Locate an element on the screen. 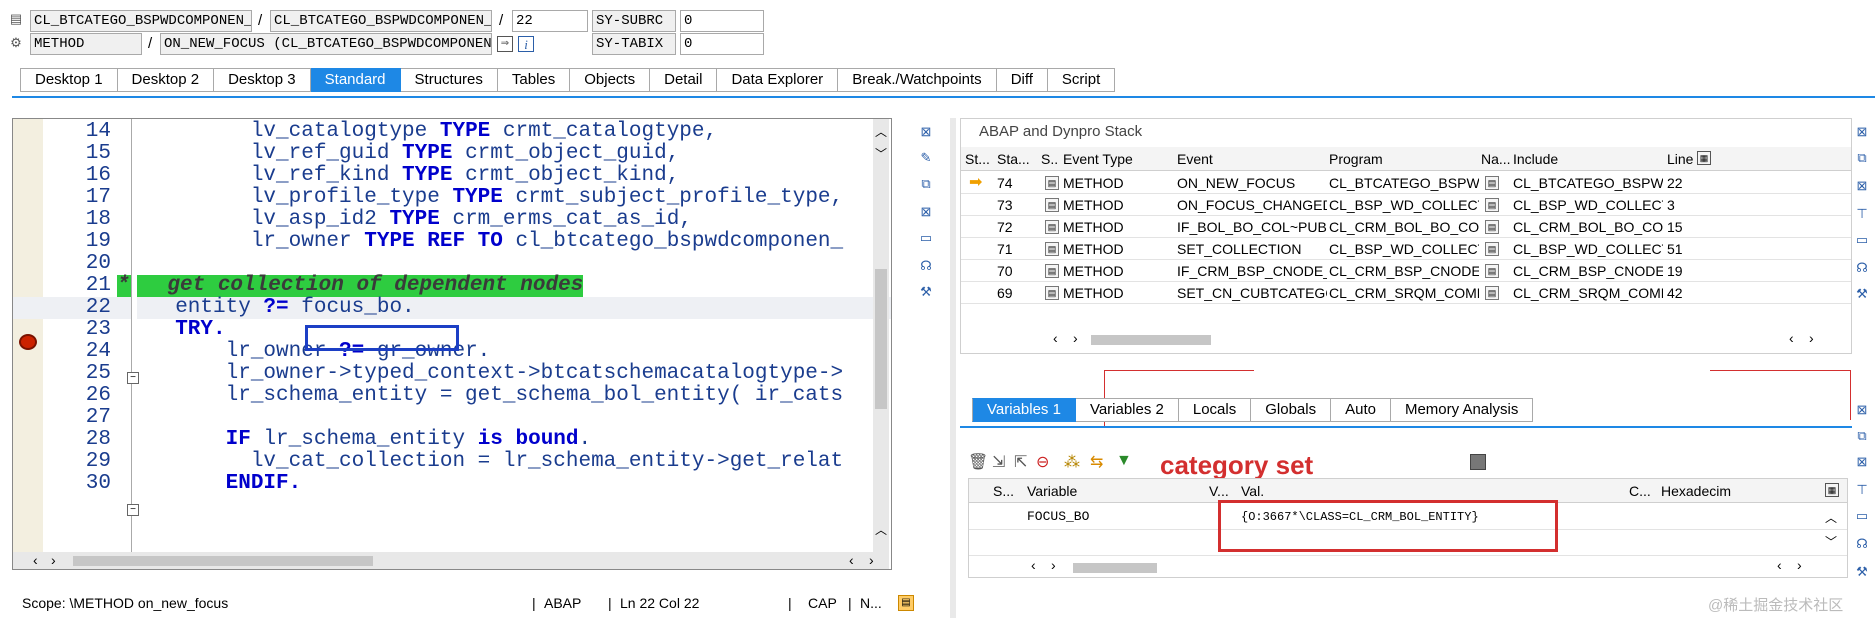  stack-col-header: Program is located at coordinates (1404, 160).